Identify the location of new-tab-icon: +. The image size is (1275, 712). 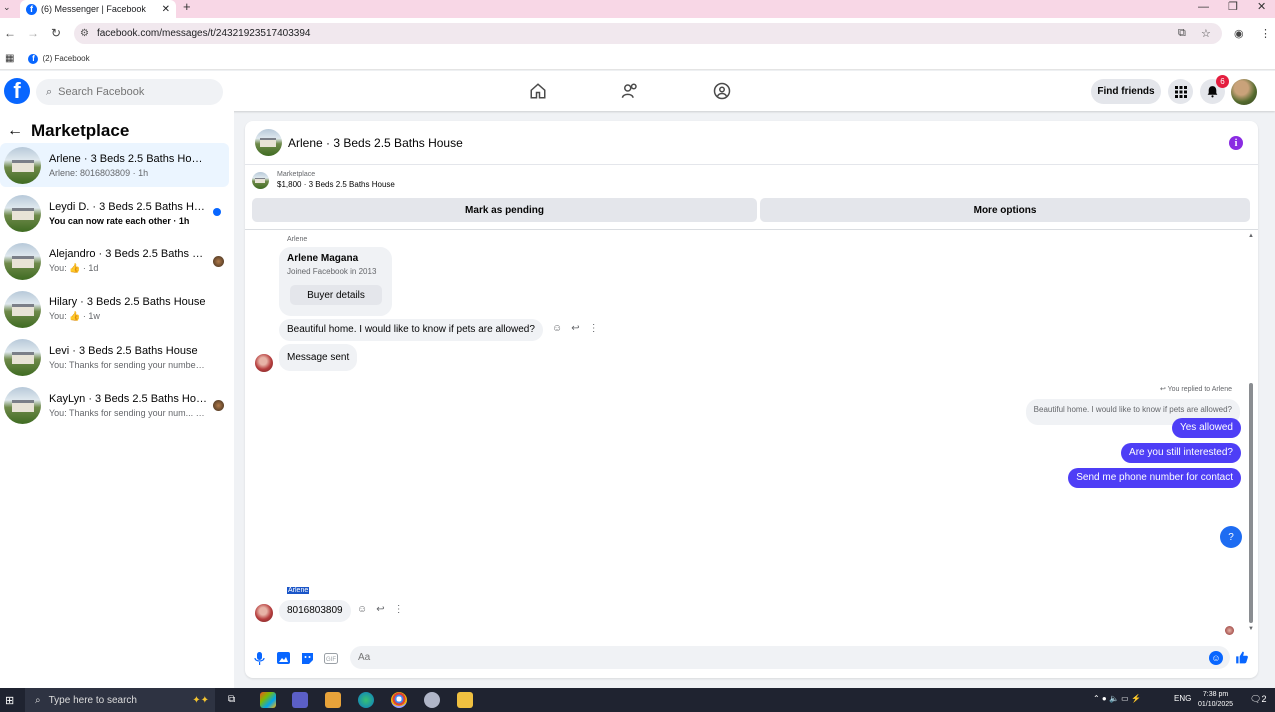
(187, 7).